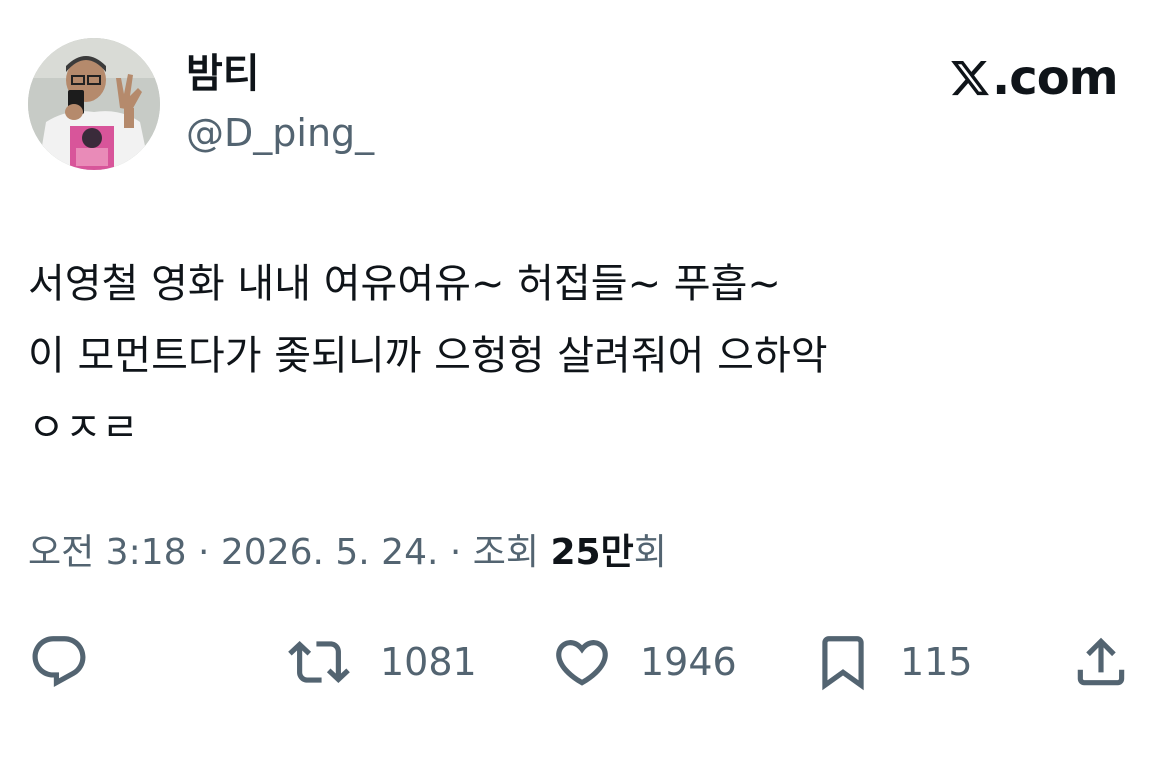 Image resolution: width=1170 pixels, height=766 pixels. I want to click on tweet-time: 오전 3:18, so click(107, 552).